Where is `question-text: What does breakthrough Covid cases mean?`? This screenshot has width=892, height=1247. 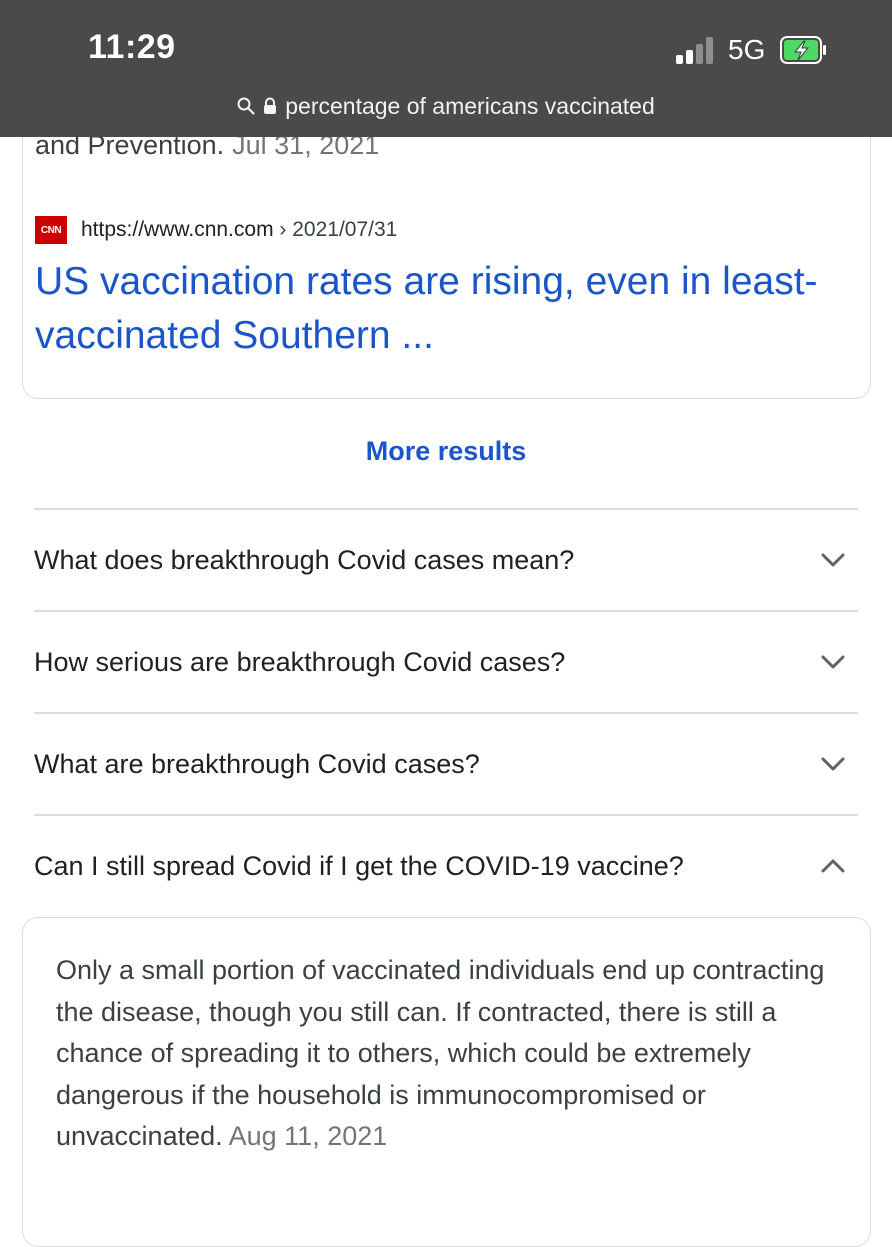 question-text: What does breakthrough Covid cases mean? is located at coordinates (304, 559).